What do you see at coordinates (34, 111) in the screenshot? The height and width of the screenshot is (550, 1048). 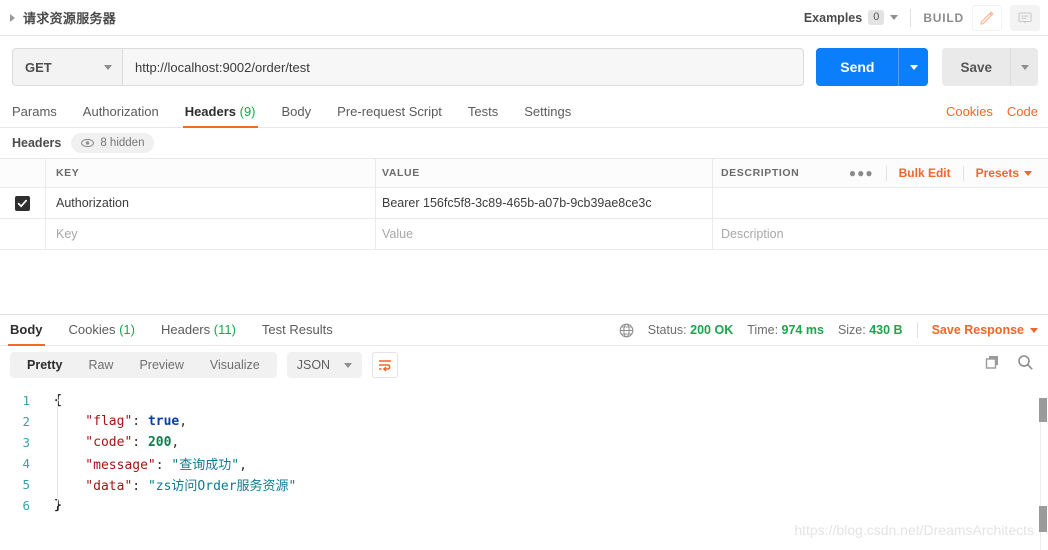 I see `tab-label: Params` at bounding box center [34, 111].